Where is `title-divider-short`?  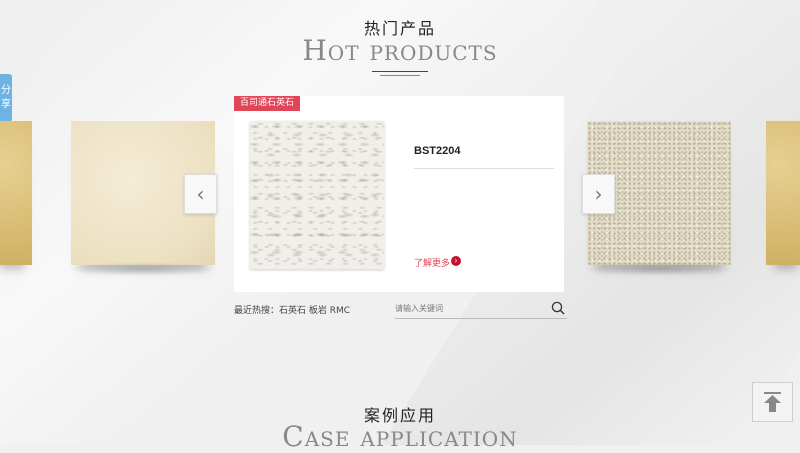 title-divider-short is located at coordinates (400, 75).